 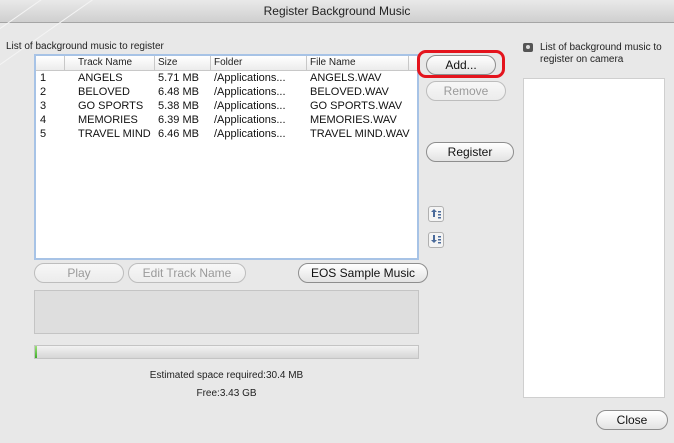 What do you see at coordinates (466, 91) in the screenshot?
I see `remove-button: Remove` at bounding box center [466, 91].